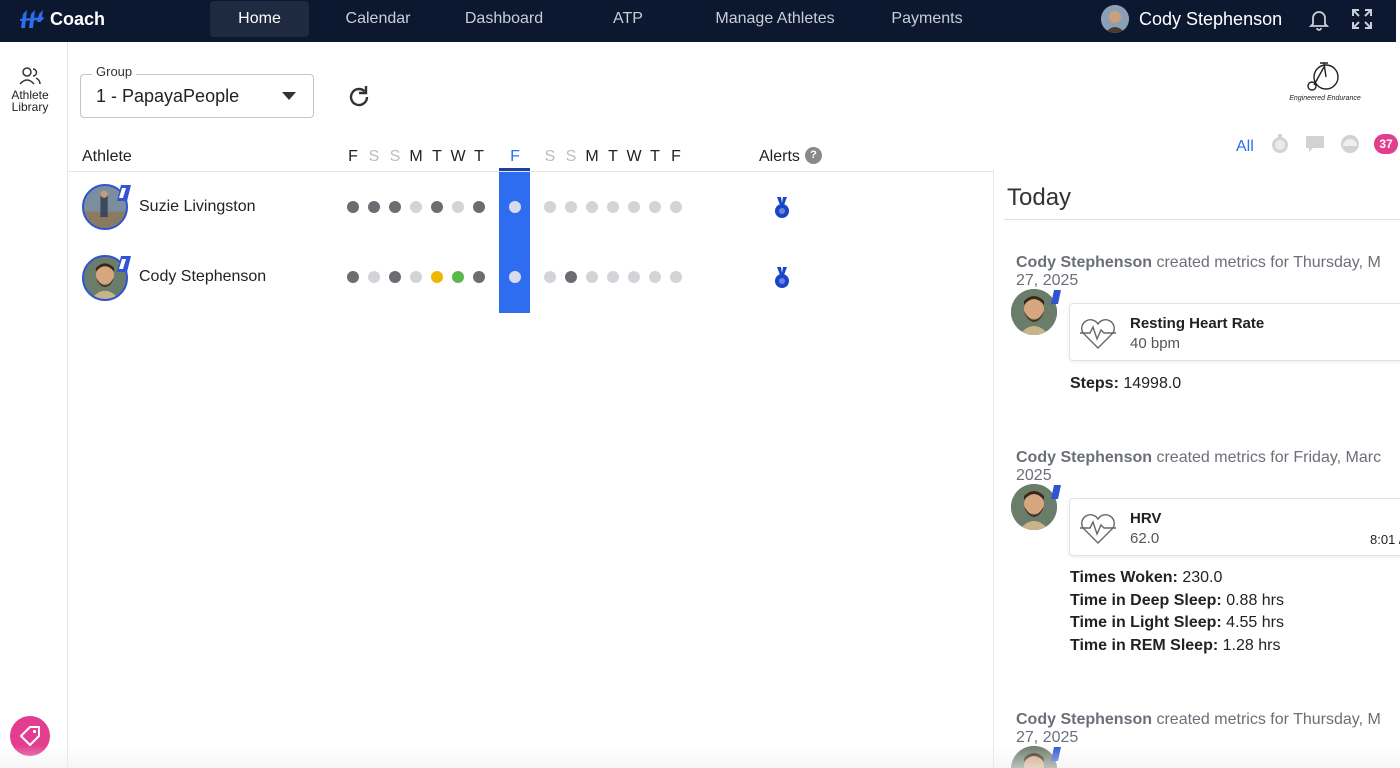 This screenshot has width=1400, height=768. What do you see at coordinates (1115, 19) in the screenshot?
I see `user-avatar` at bounding box center [1115, 19].